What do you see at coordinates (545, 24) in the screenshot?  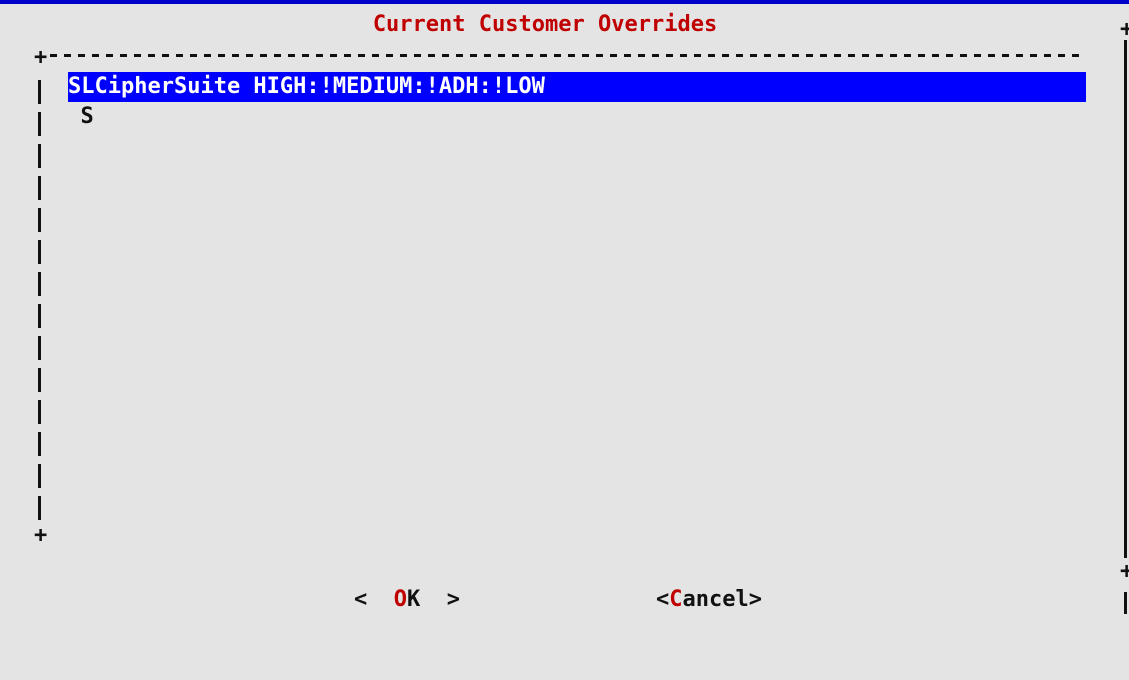 I see `dialog-title: Current Customer Overrides` at bounding box center [545, 24].